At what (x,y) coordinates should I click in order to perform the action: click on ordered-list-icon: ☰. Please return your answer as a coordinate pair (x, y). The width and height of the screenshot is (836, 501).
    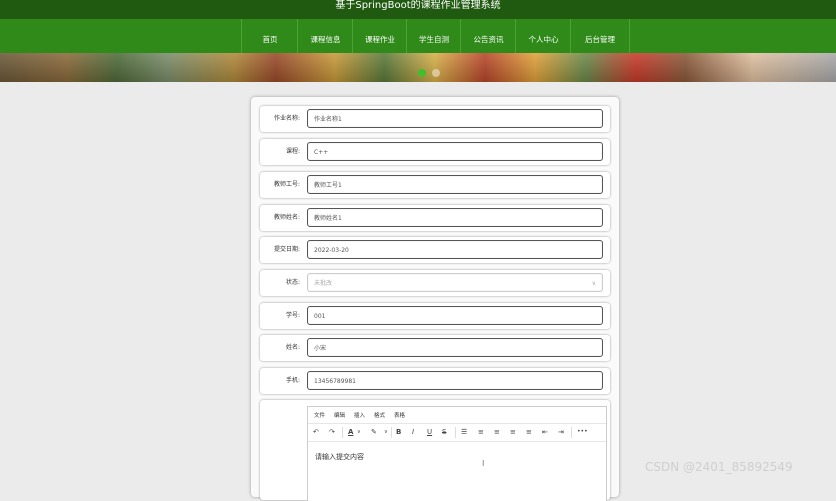
    Looking at the image, I should click on (464, 432).